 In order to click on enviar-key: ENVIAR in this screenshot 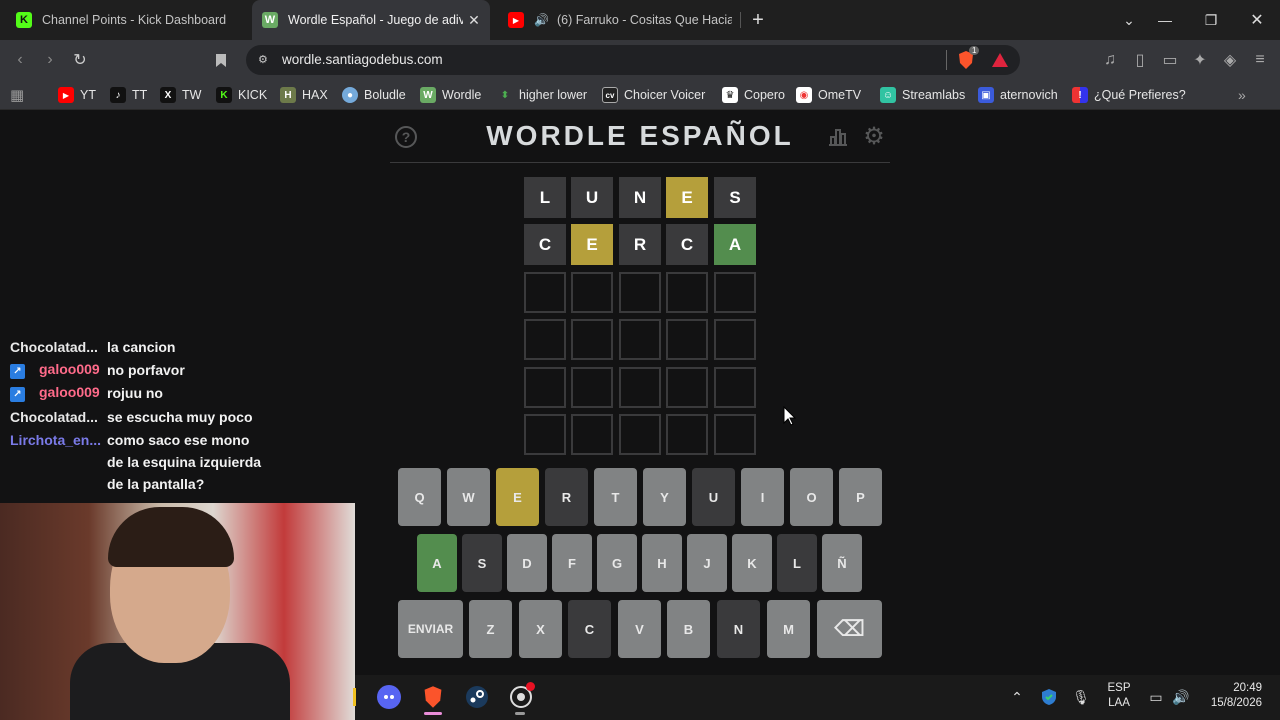, I will do `click(430, 629)`.